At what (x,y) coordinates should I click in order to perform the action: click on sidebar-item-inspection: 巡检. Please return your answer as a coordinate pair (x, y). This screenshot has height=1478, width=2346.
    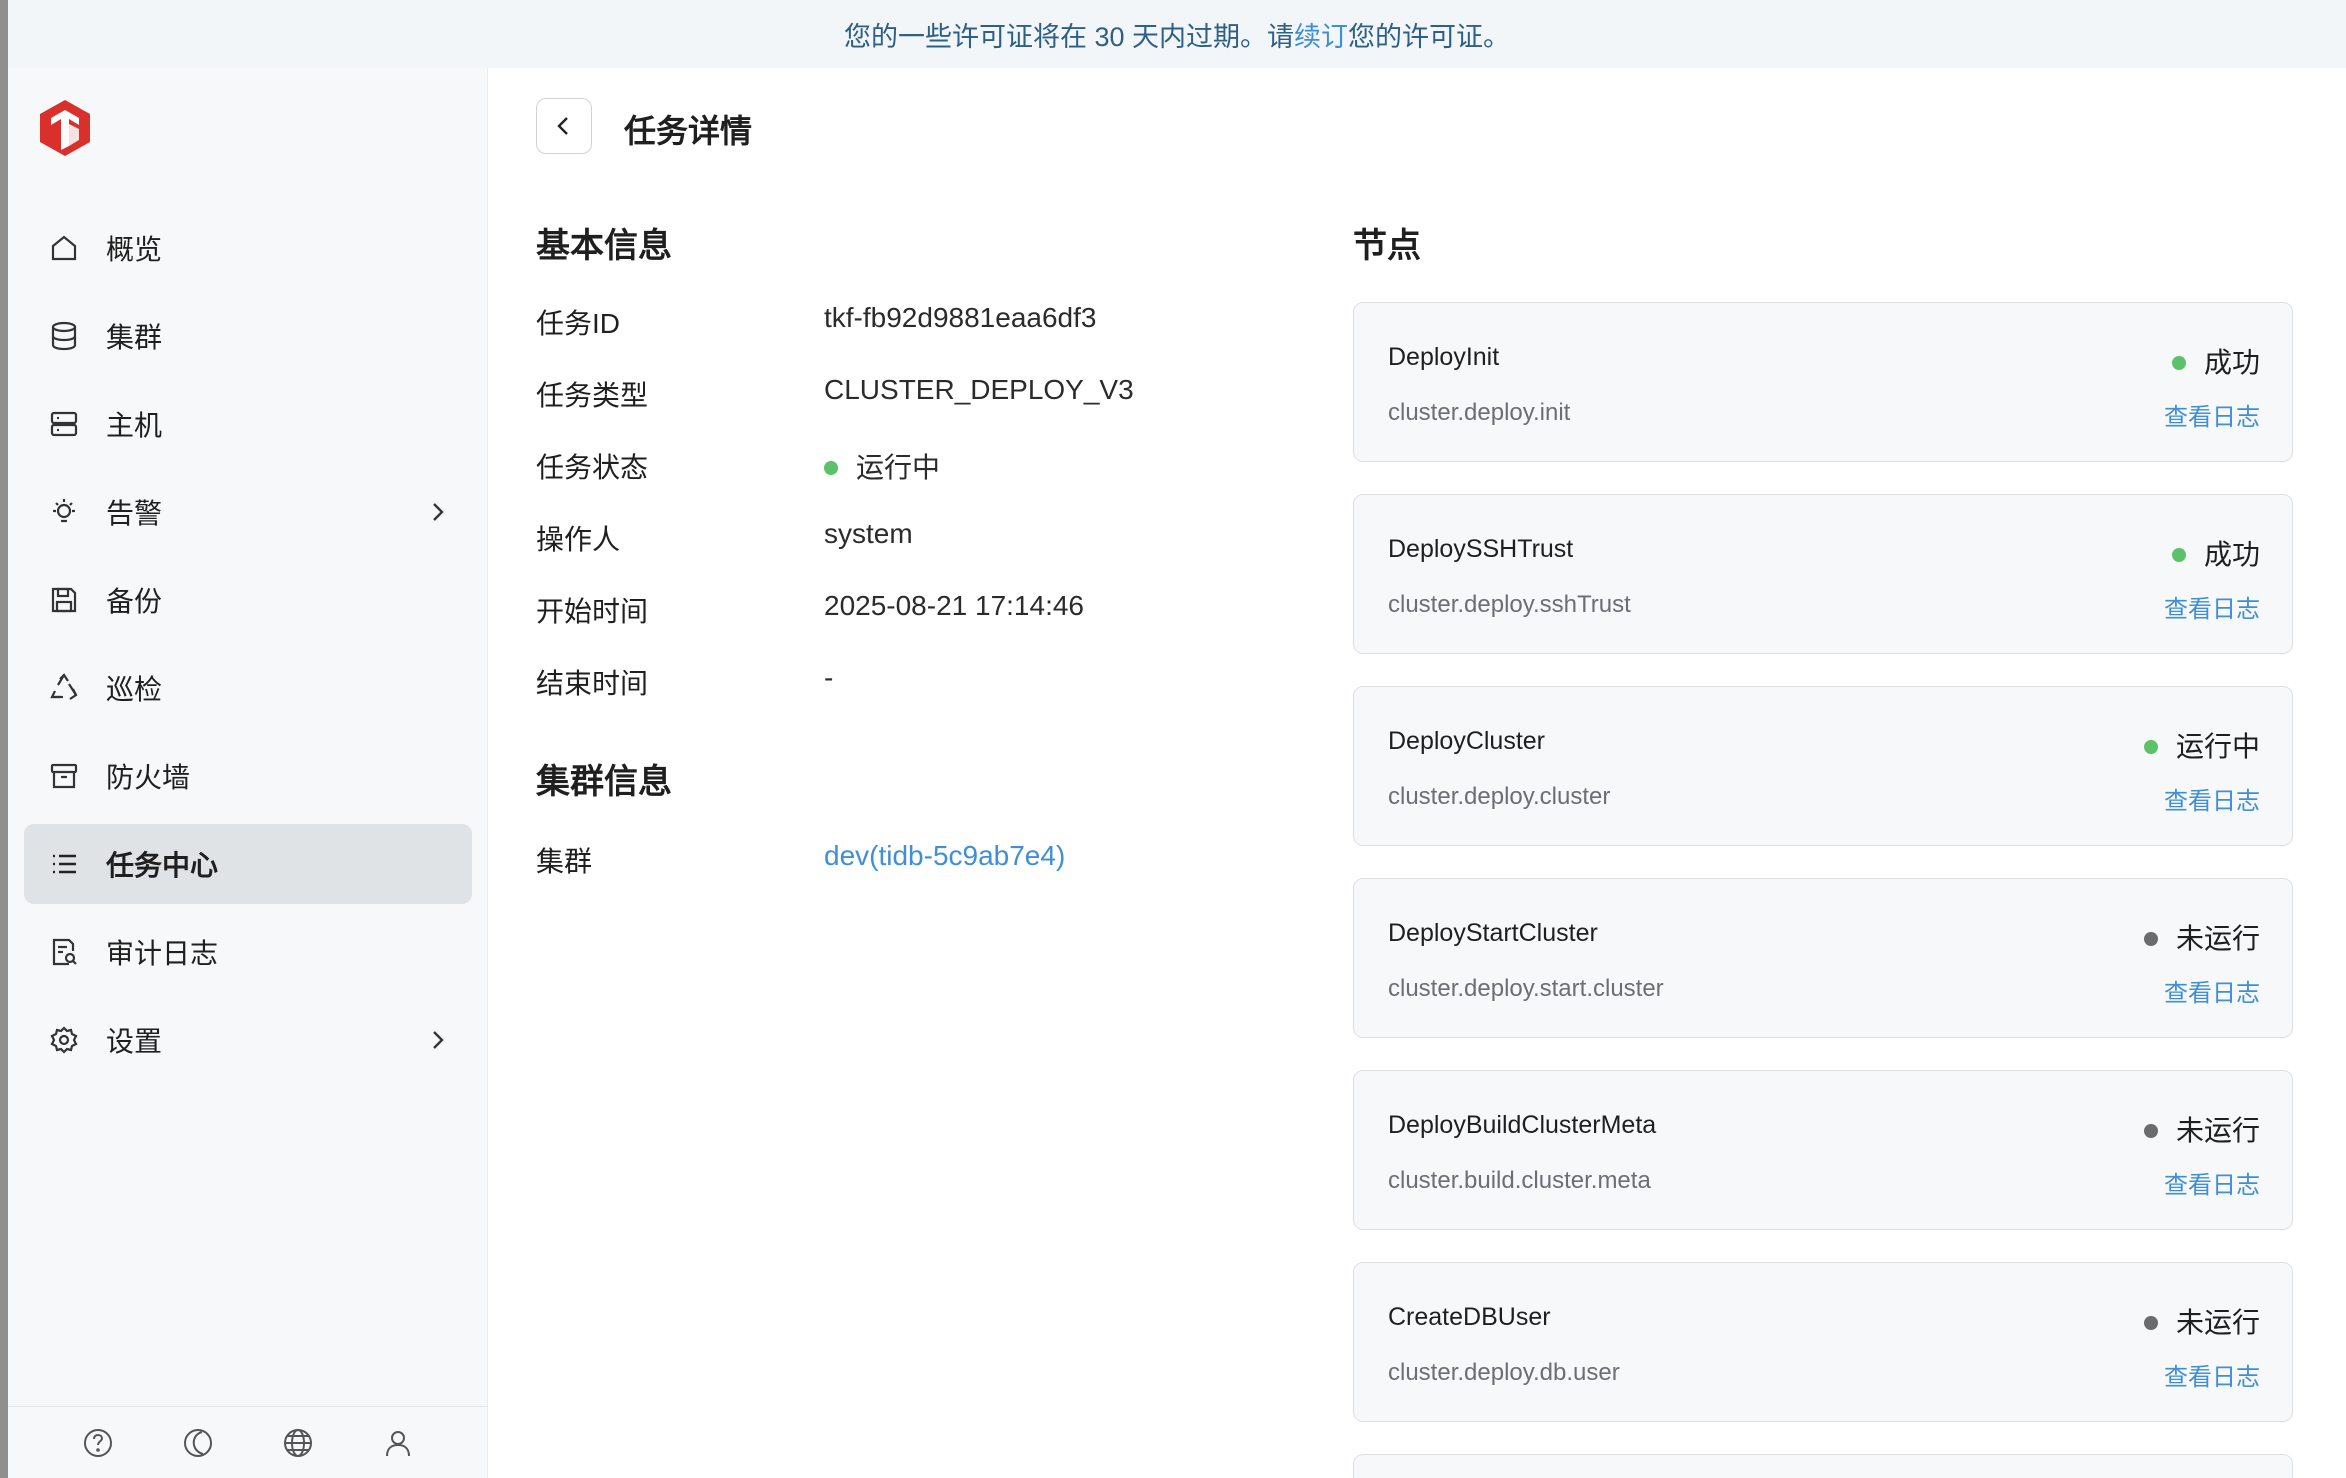
    Looking at the image, I should click on (248, 688).